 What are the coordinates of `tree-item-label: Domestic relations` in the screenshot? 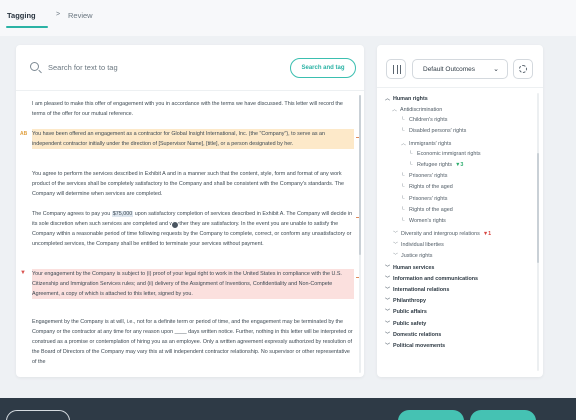 It's located at (417, 335).